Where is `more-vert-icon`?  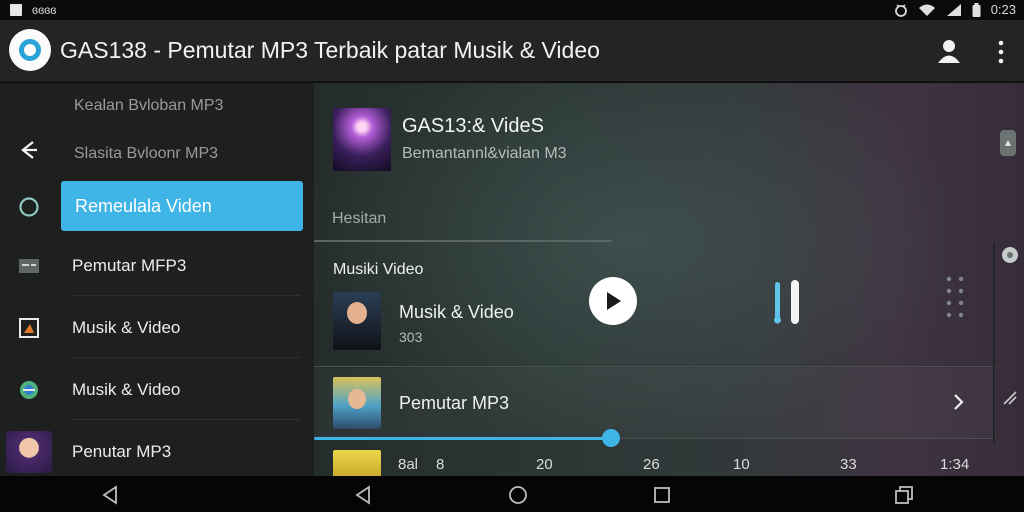 more-vert-icon is located at coordinates (1001, 52).